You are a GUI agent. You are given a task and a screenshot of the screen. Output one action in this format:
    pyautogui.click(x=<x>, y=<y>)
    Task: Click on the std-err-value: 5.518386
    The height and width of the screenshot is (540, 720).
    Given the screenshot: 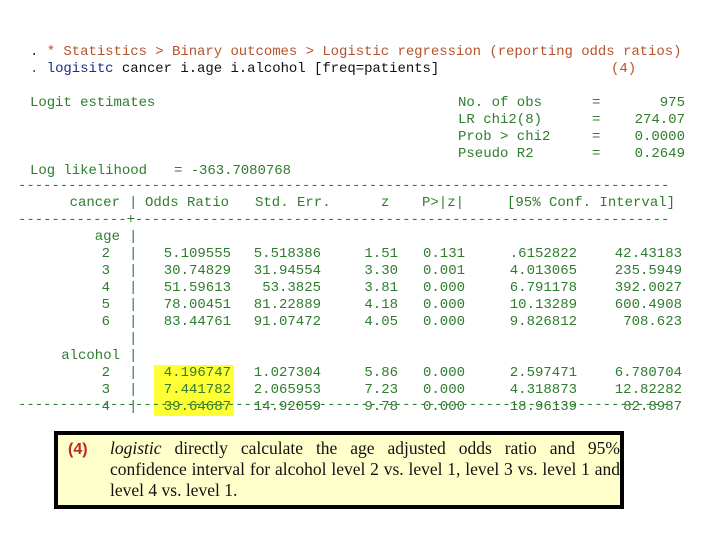 What is the action you would take?
    pyautogui.click(x=287, y=254)
    